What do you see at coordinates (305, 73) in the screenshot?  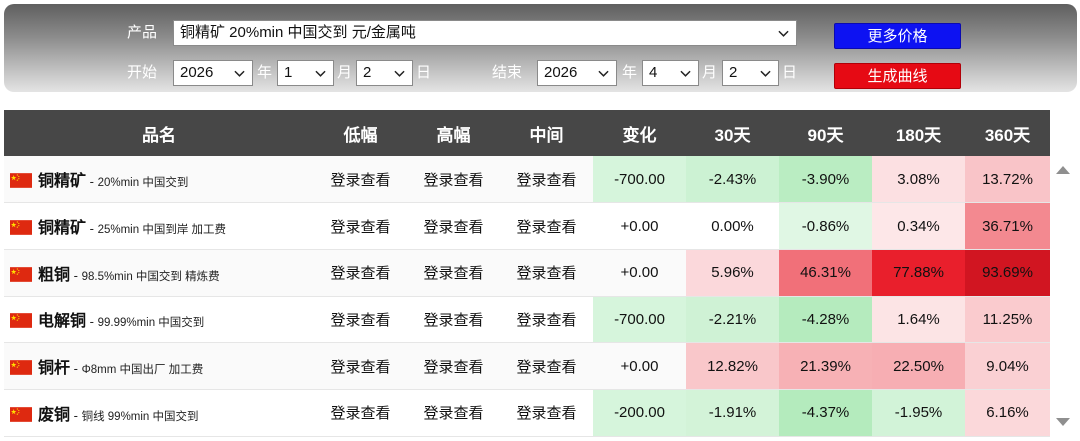 I see `start-month-select: 1` at bounding box center [305, 73].